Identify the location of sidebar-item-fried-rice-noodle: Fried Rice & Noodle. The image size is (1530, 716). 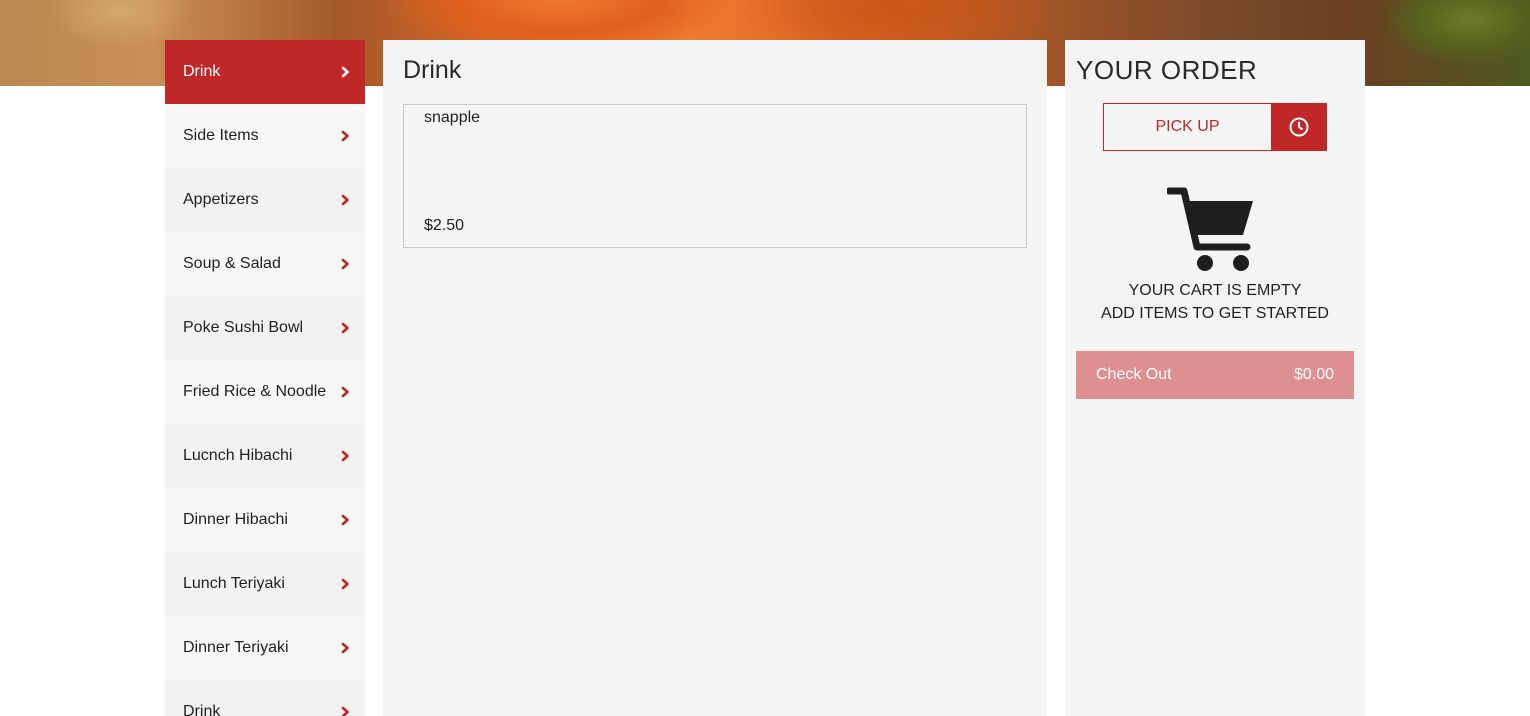
(265, 392).